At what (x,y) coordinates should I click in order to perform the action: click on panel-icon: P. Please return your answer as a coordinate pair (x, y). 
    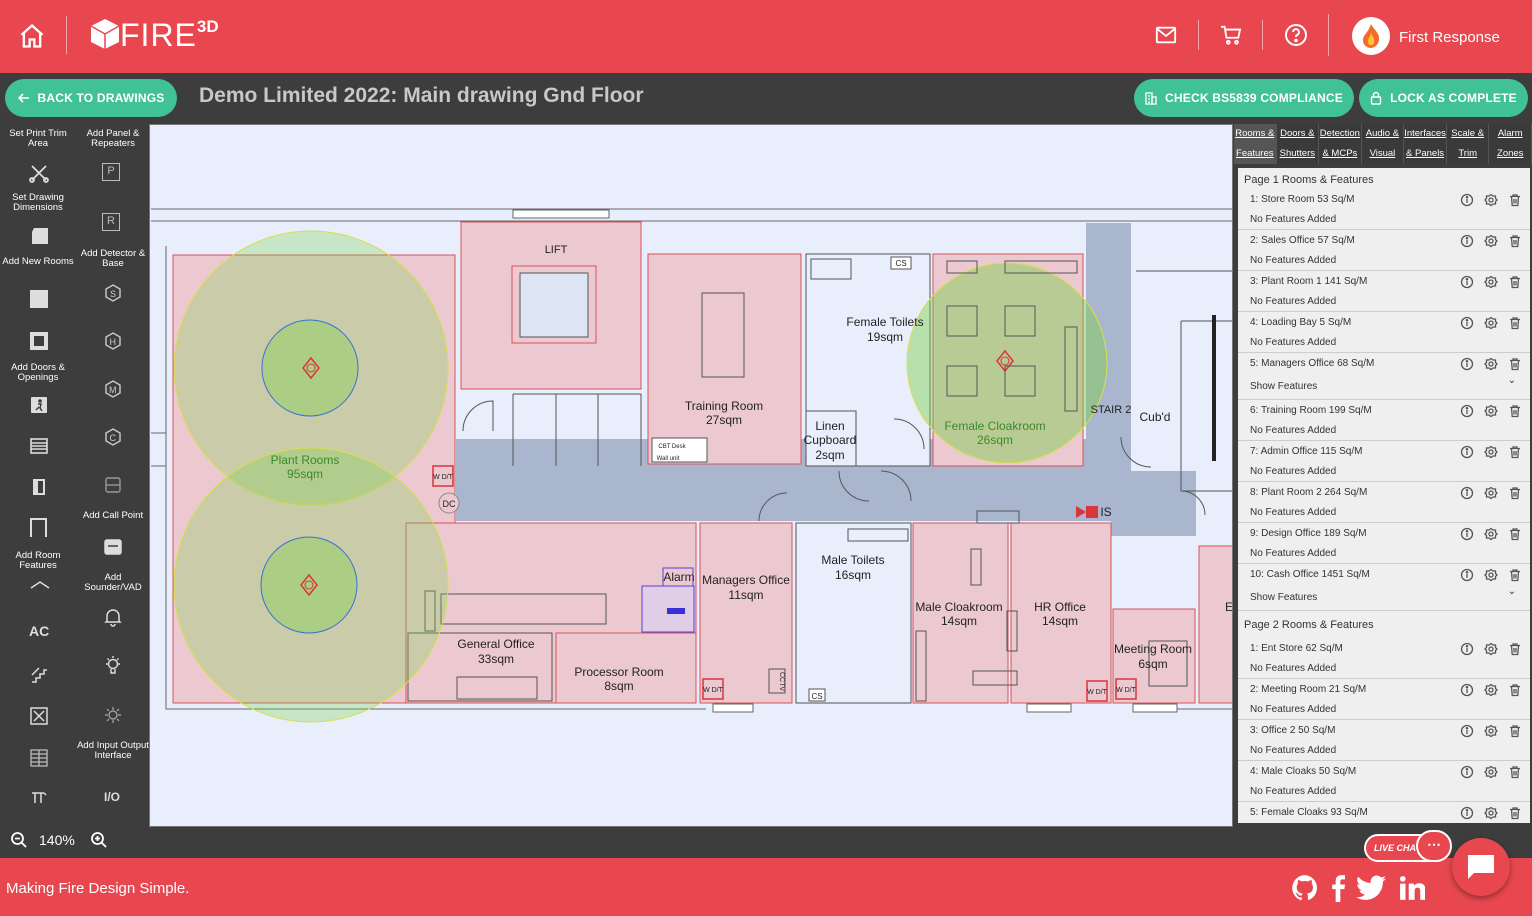
    Looking at the image, I should click on (111, 172).